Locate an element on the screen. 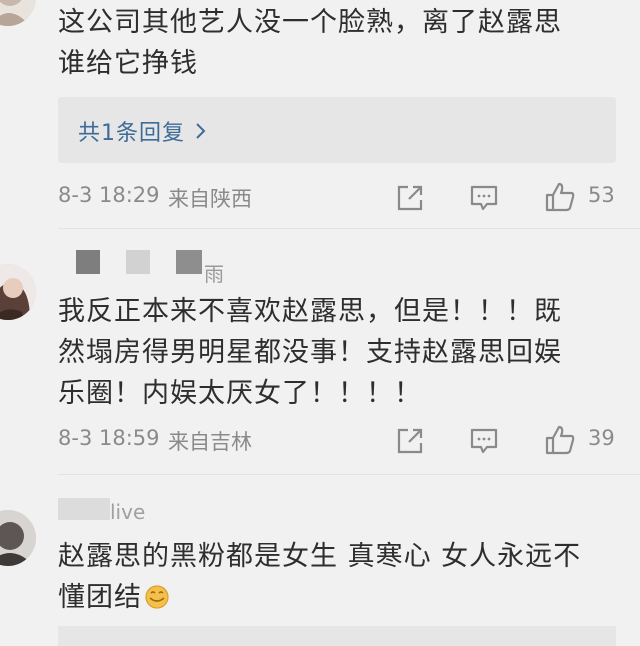  comment-text: 这公司其他艺人没一个脸熟，离了赵露思 谁给它挣钱 is located at coordinates (343, 43).